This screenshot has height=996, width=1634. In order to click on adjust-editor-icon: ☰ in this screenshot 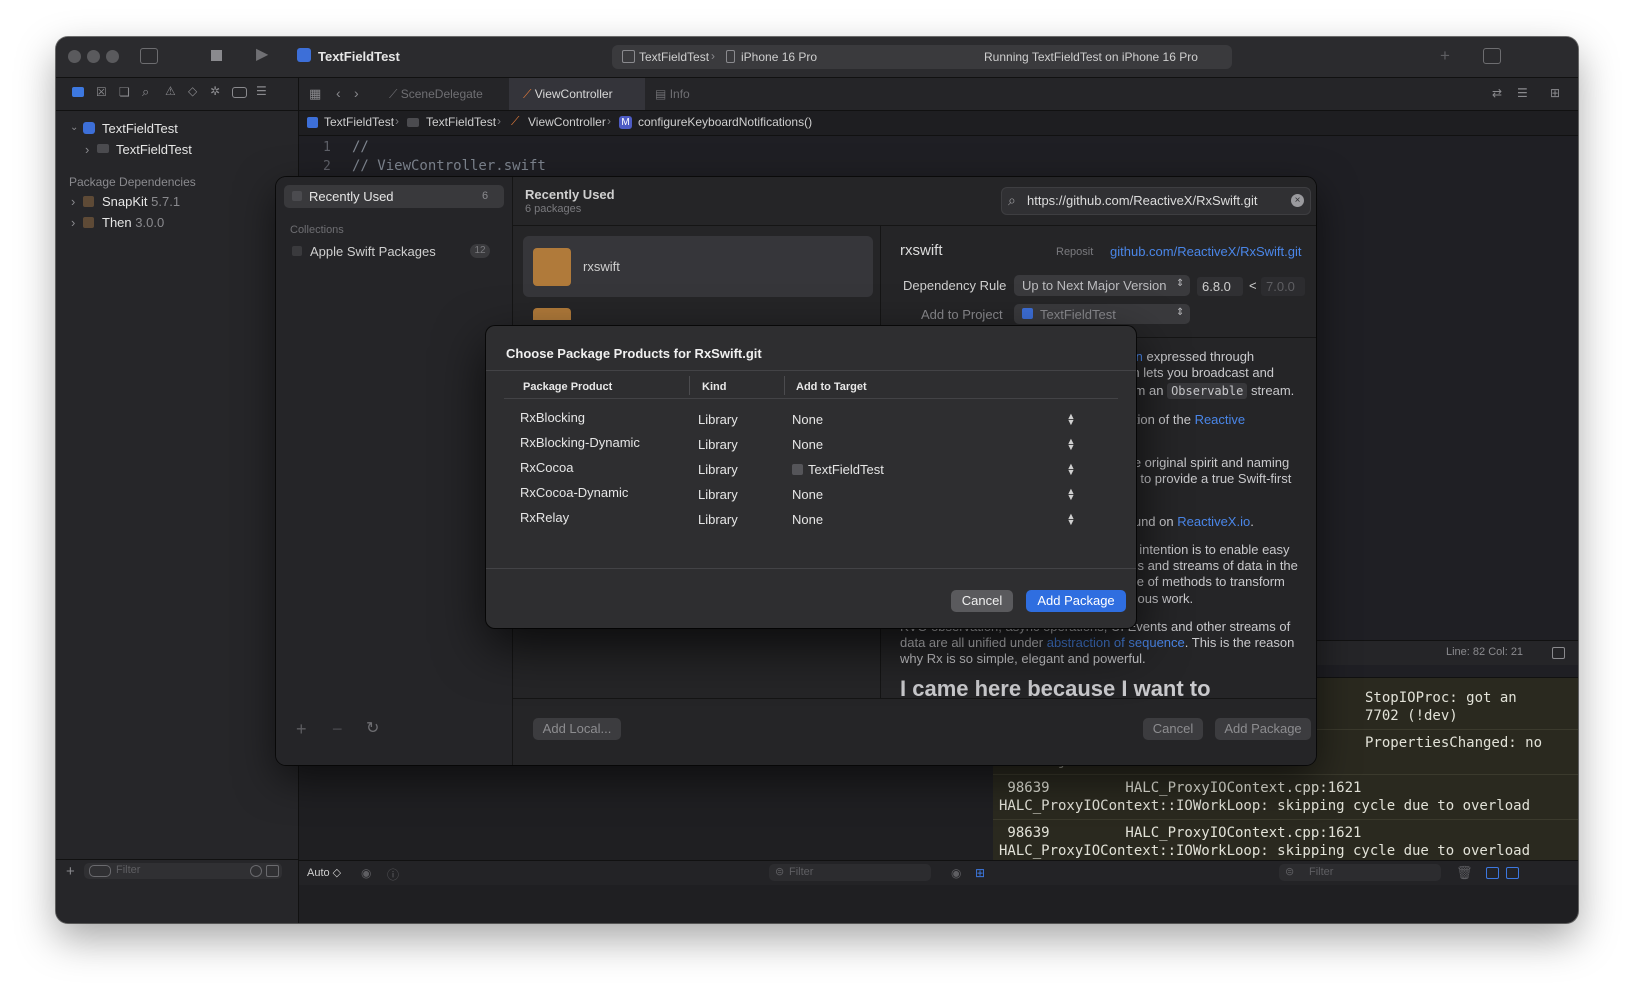, I will do `click(1522, 93)`.